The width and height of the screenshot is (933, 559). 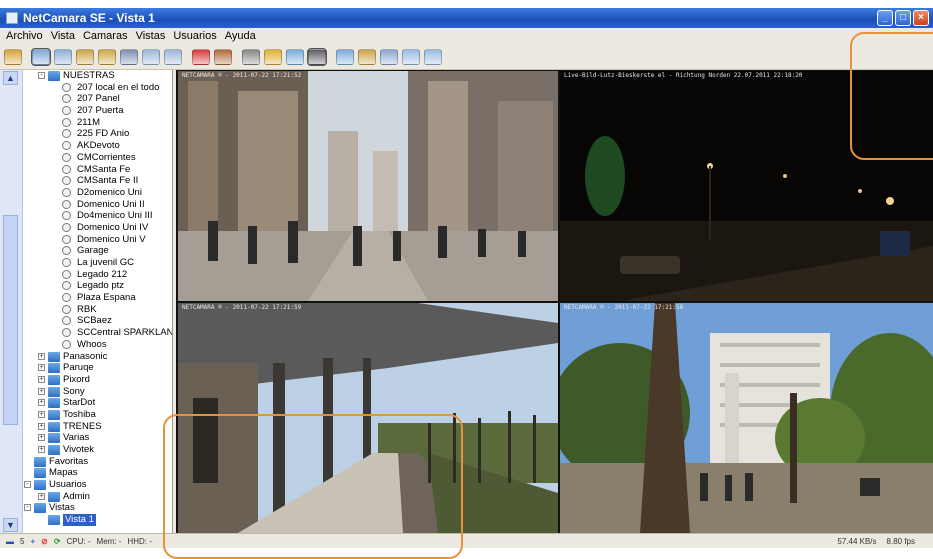 I want to click on tree-item-camera: 225 FD Anio, so click(x=98, y=134).